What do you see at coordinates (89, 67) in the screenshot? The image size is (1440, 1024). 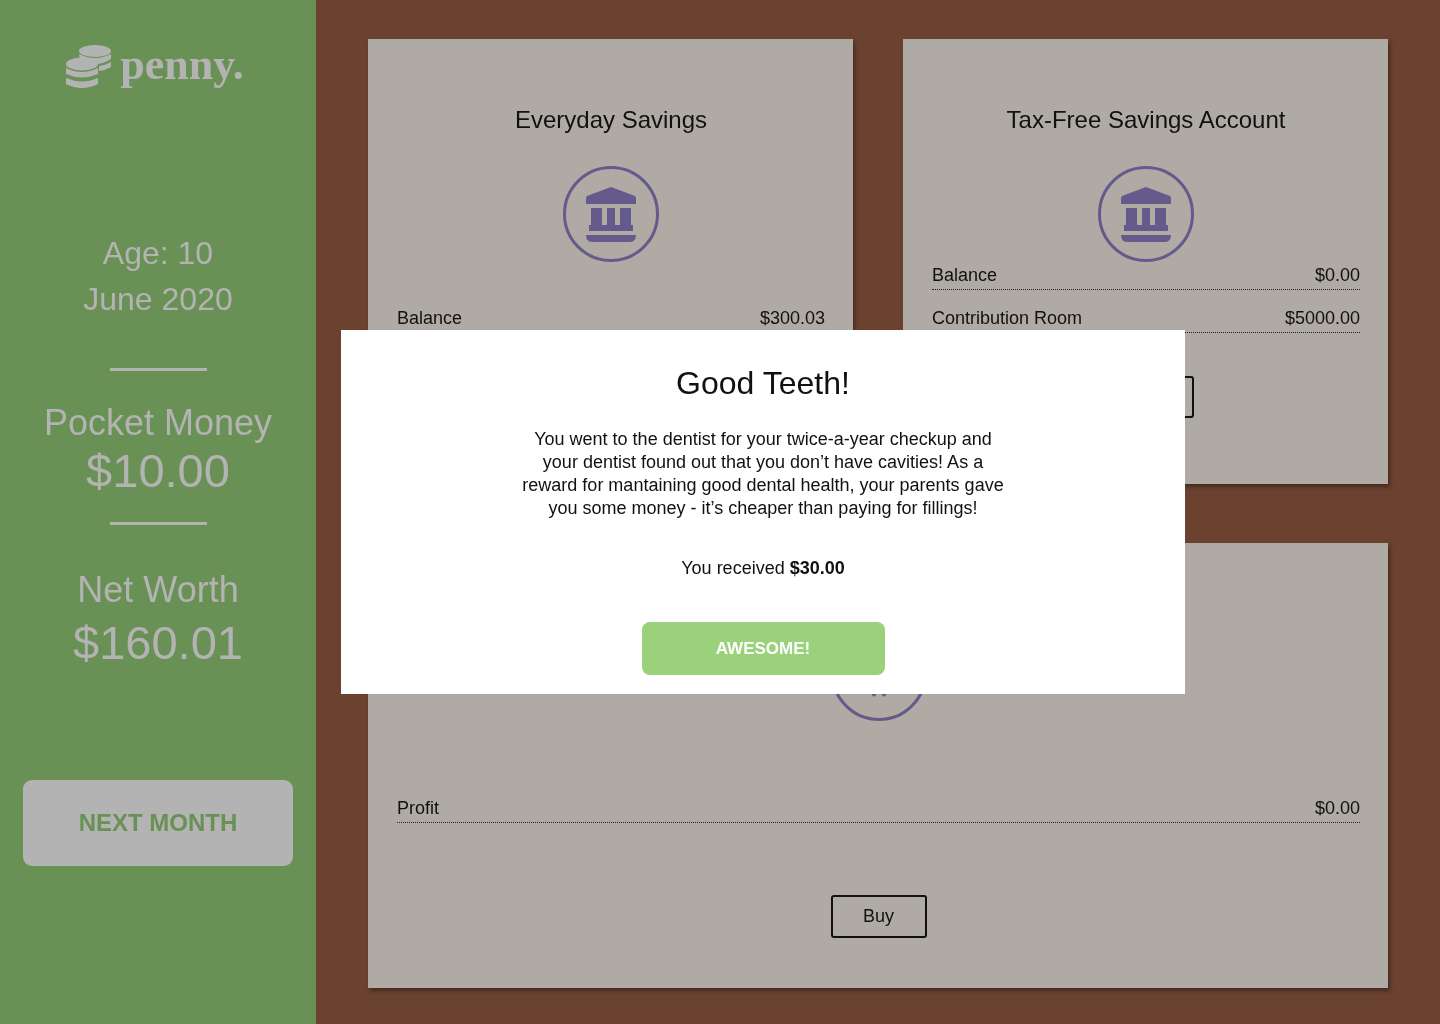 I see `coins-icon` at bounding box center [89, 67].